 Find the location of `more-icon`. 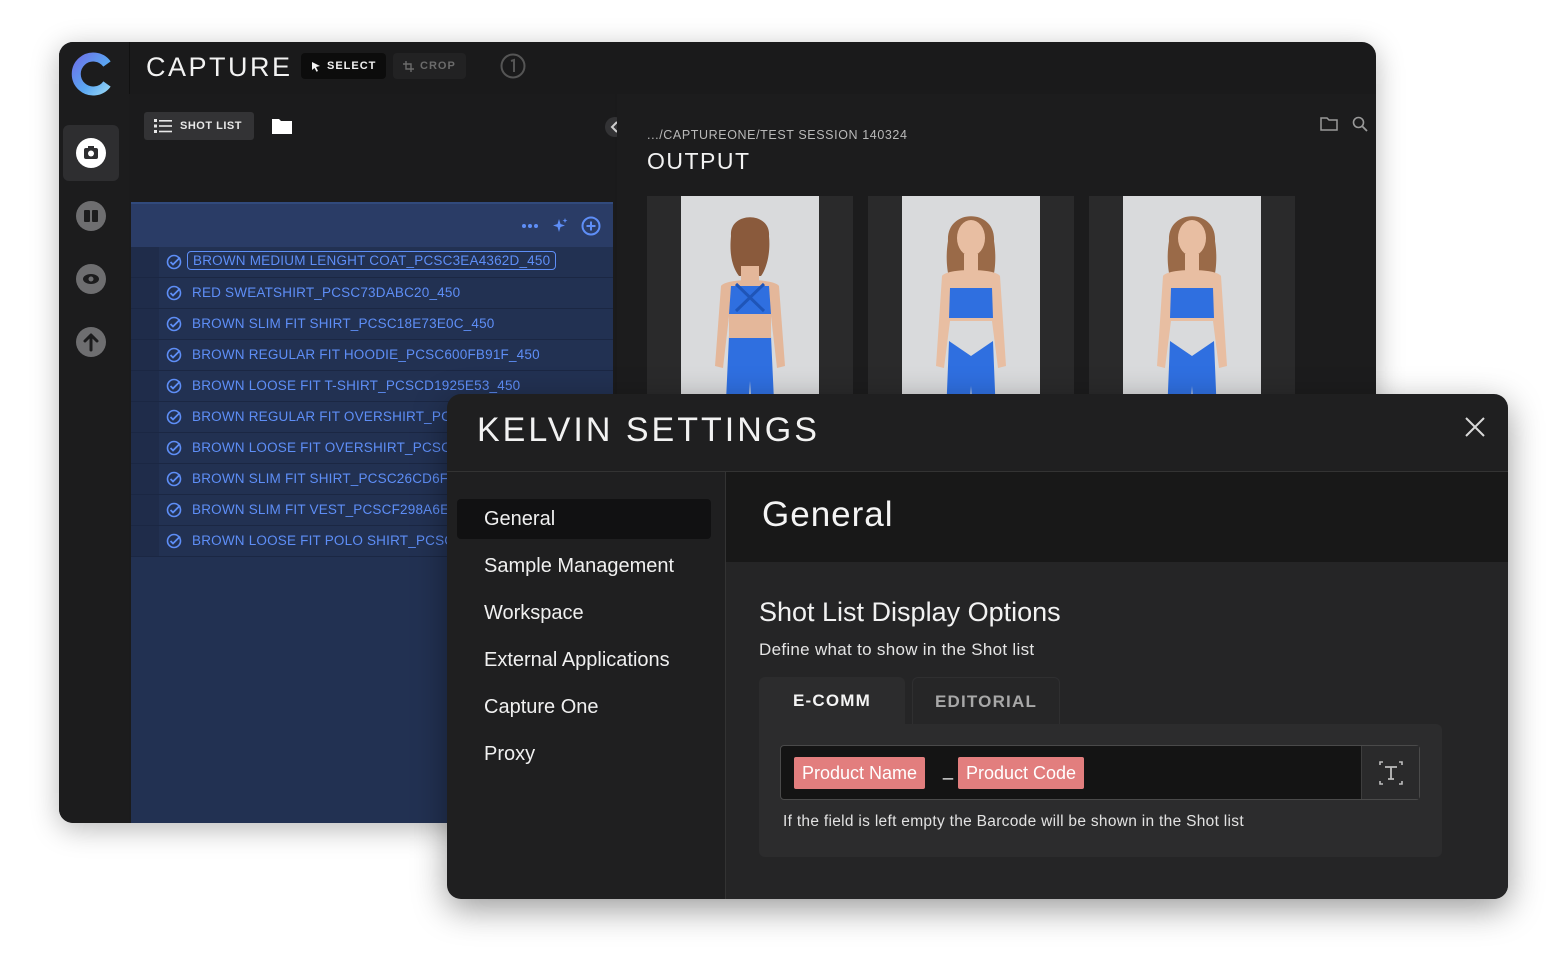

more-icon is located at coordinates (530, 226).